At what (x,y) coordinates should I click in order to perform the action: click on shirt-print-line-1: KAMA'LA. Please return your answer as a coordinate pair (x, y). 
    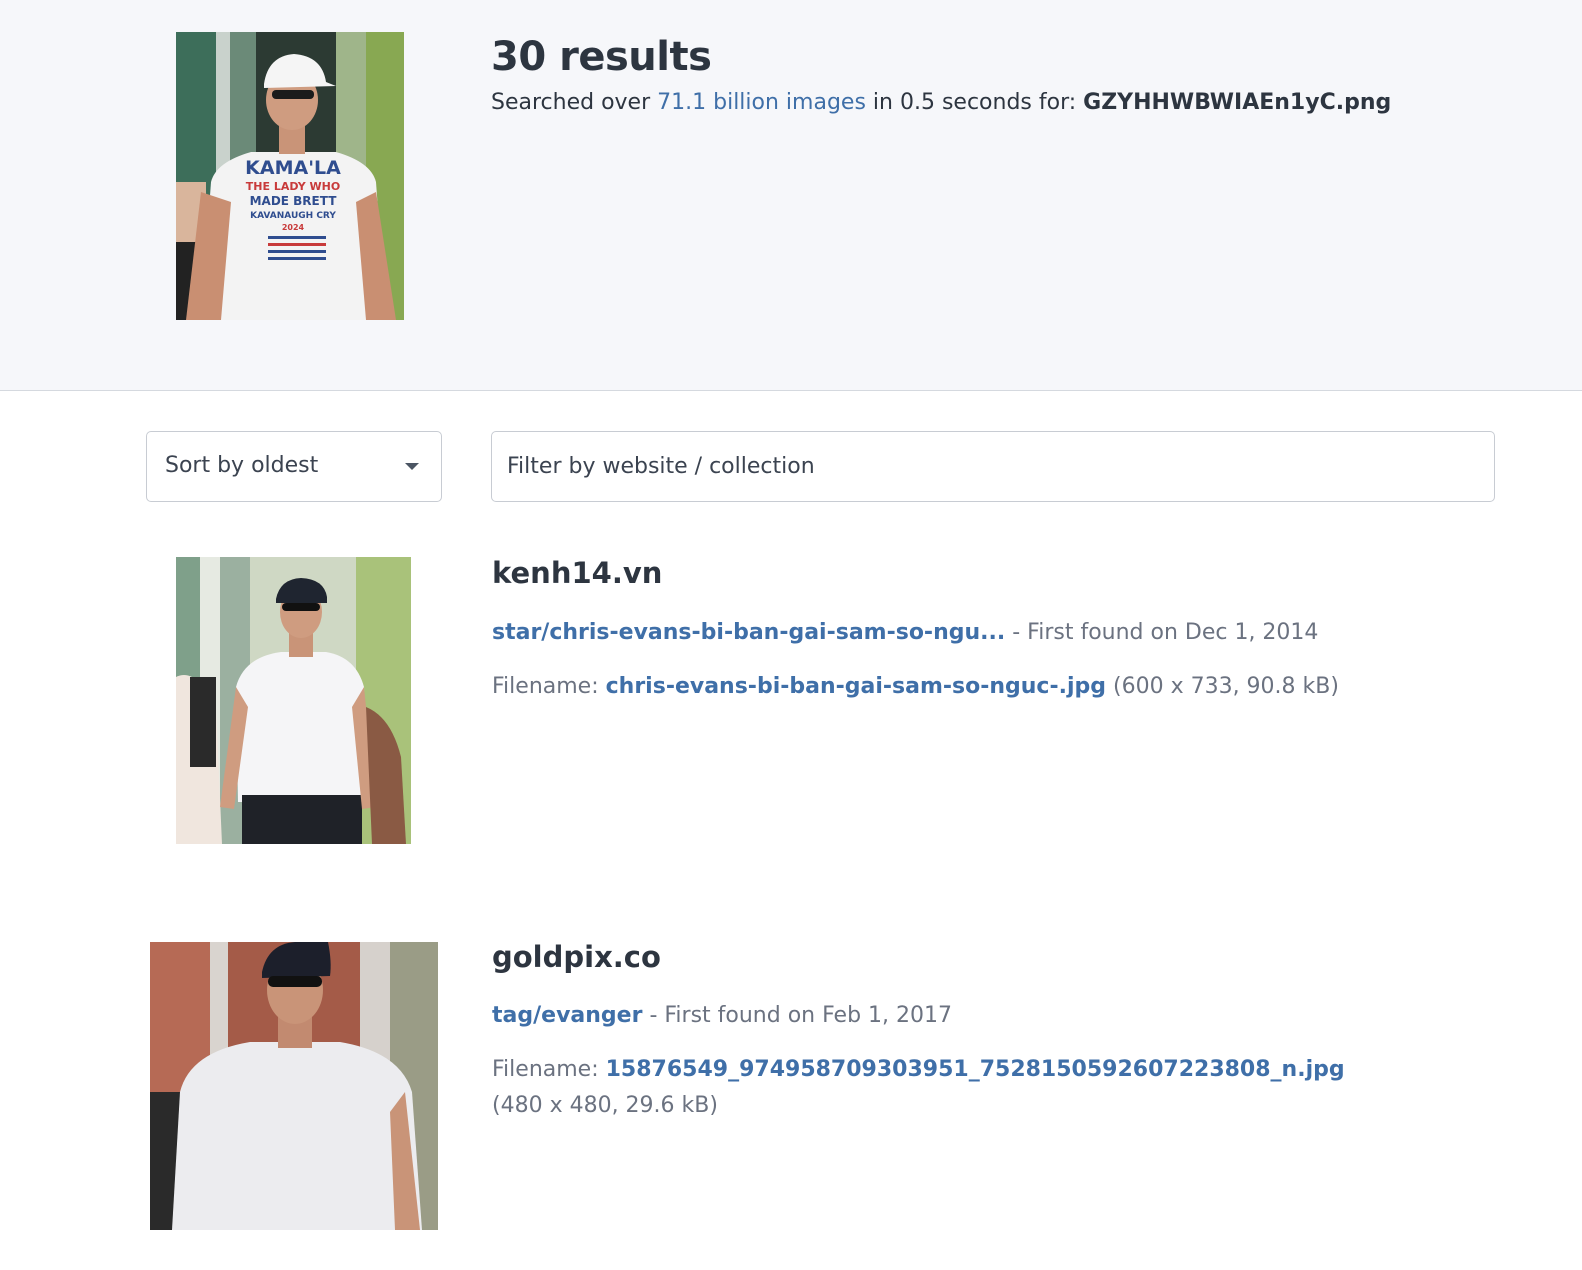
    Looking at the image, I should click on (293, 168).